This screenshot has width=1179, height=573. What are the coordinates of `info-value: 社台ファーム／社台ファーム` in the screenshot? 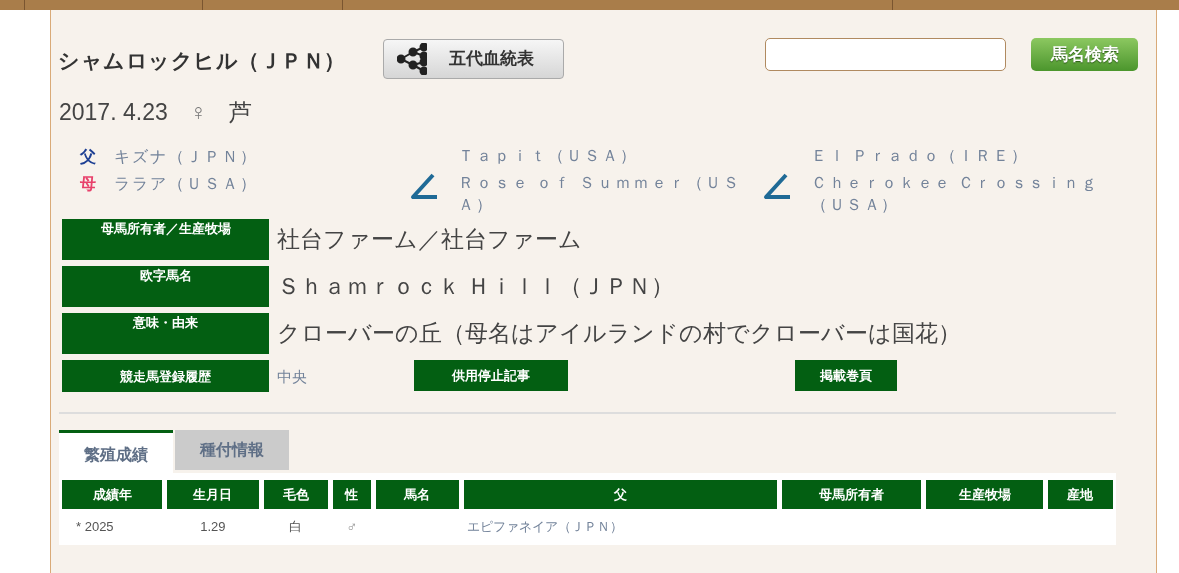 It's located at (429, 239).